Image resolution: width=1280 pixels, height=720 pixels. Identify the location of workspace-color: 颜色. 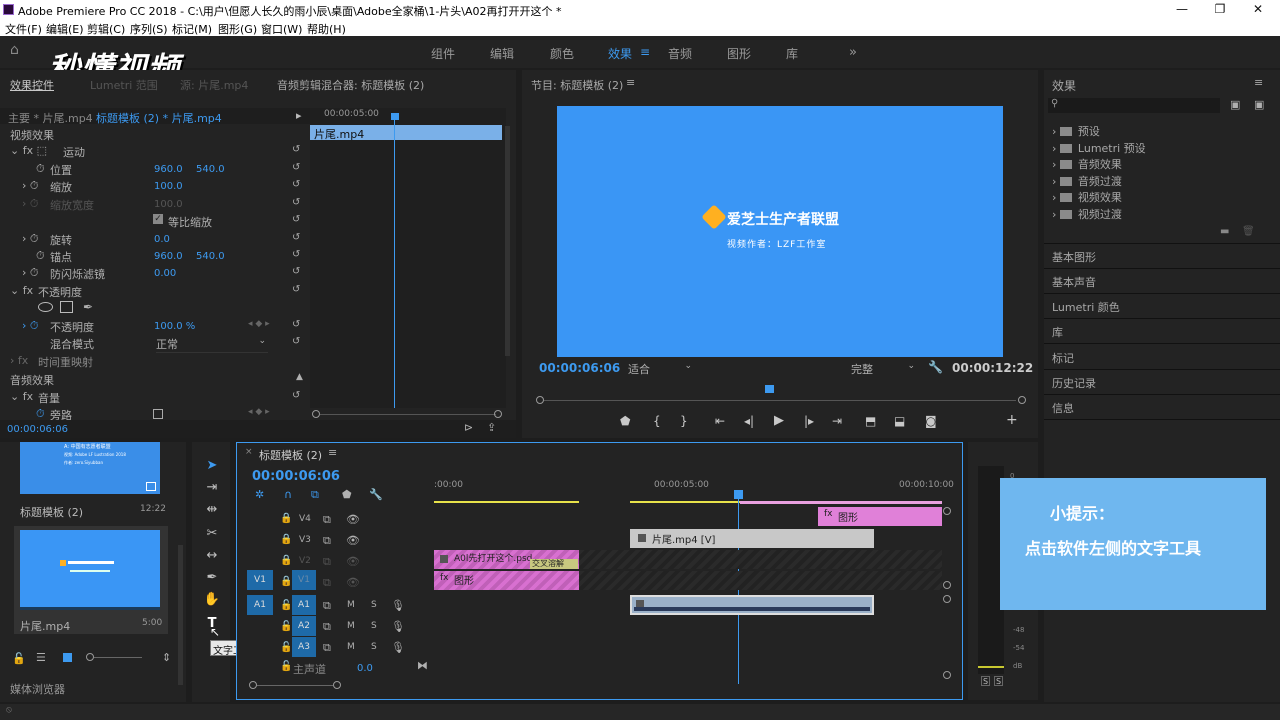
(562, 53).